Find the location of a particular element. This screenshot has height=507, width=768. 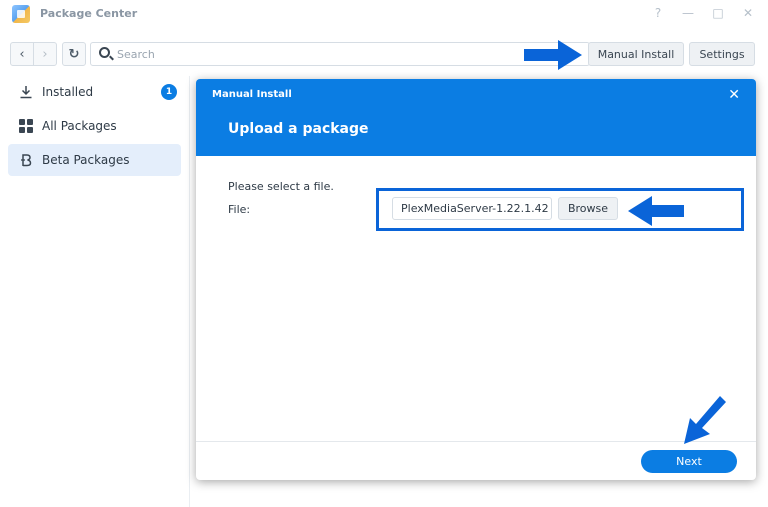

refresh-icon: ↻ is located at coordinates (74, 54).